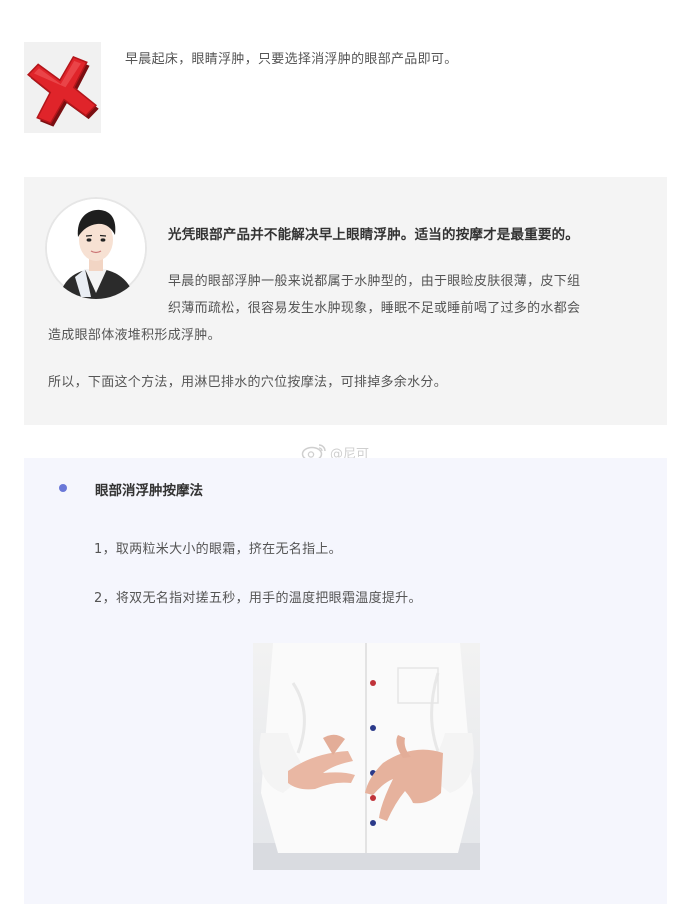 Image resolution: width=689 pixels, height=904 pixels. What do you see at coordinates (258, 598) in the screenshot?
I see `method-step: 2，将双无名指对搓五秒，用手的温度把眼霜温度提升。` at bounding box center [258, 598].